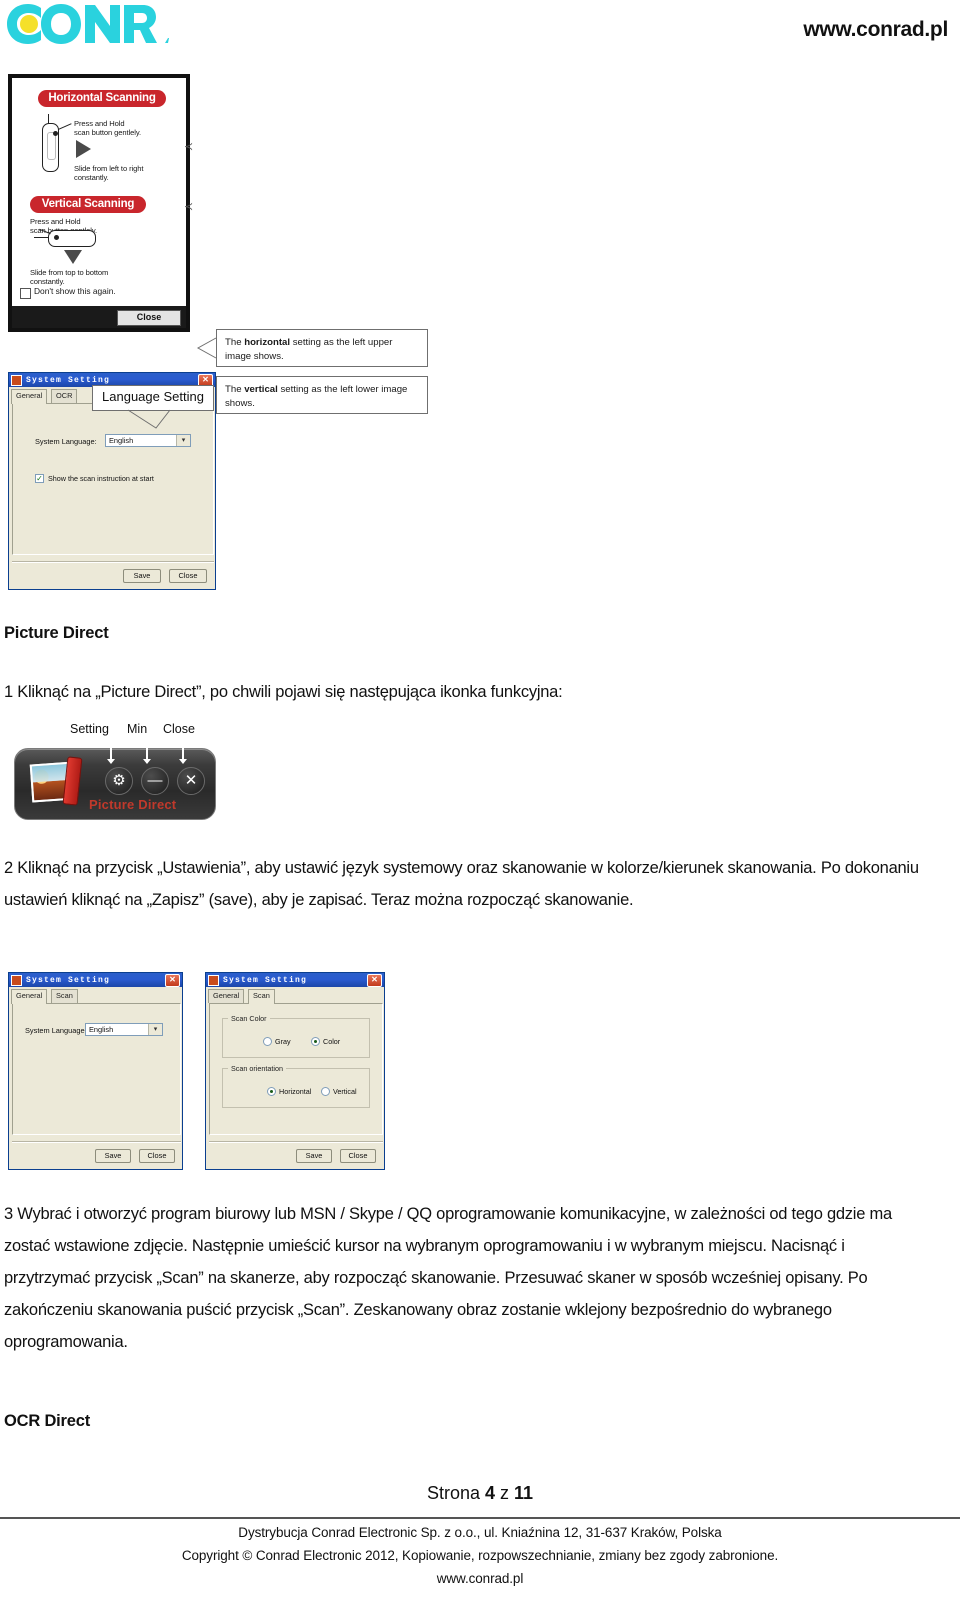  Describe the element at coordinates (332, 1041) in the screenshot. I see `radio-color-label: Color` at that location.